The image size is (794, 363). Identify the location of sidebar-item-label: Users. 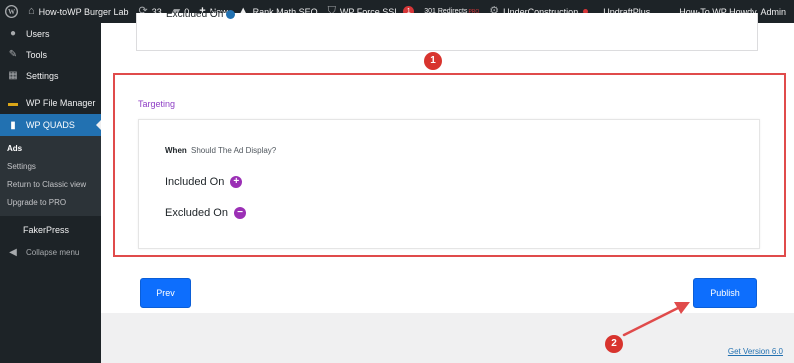
(38, 33).